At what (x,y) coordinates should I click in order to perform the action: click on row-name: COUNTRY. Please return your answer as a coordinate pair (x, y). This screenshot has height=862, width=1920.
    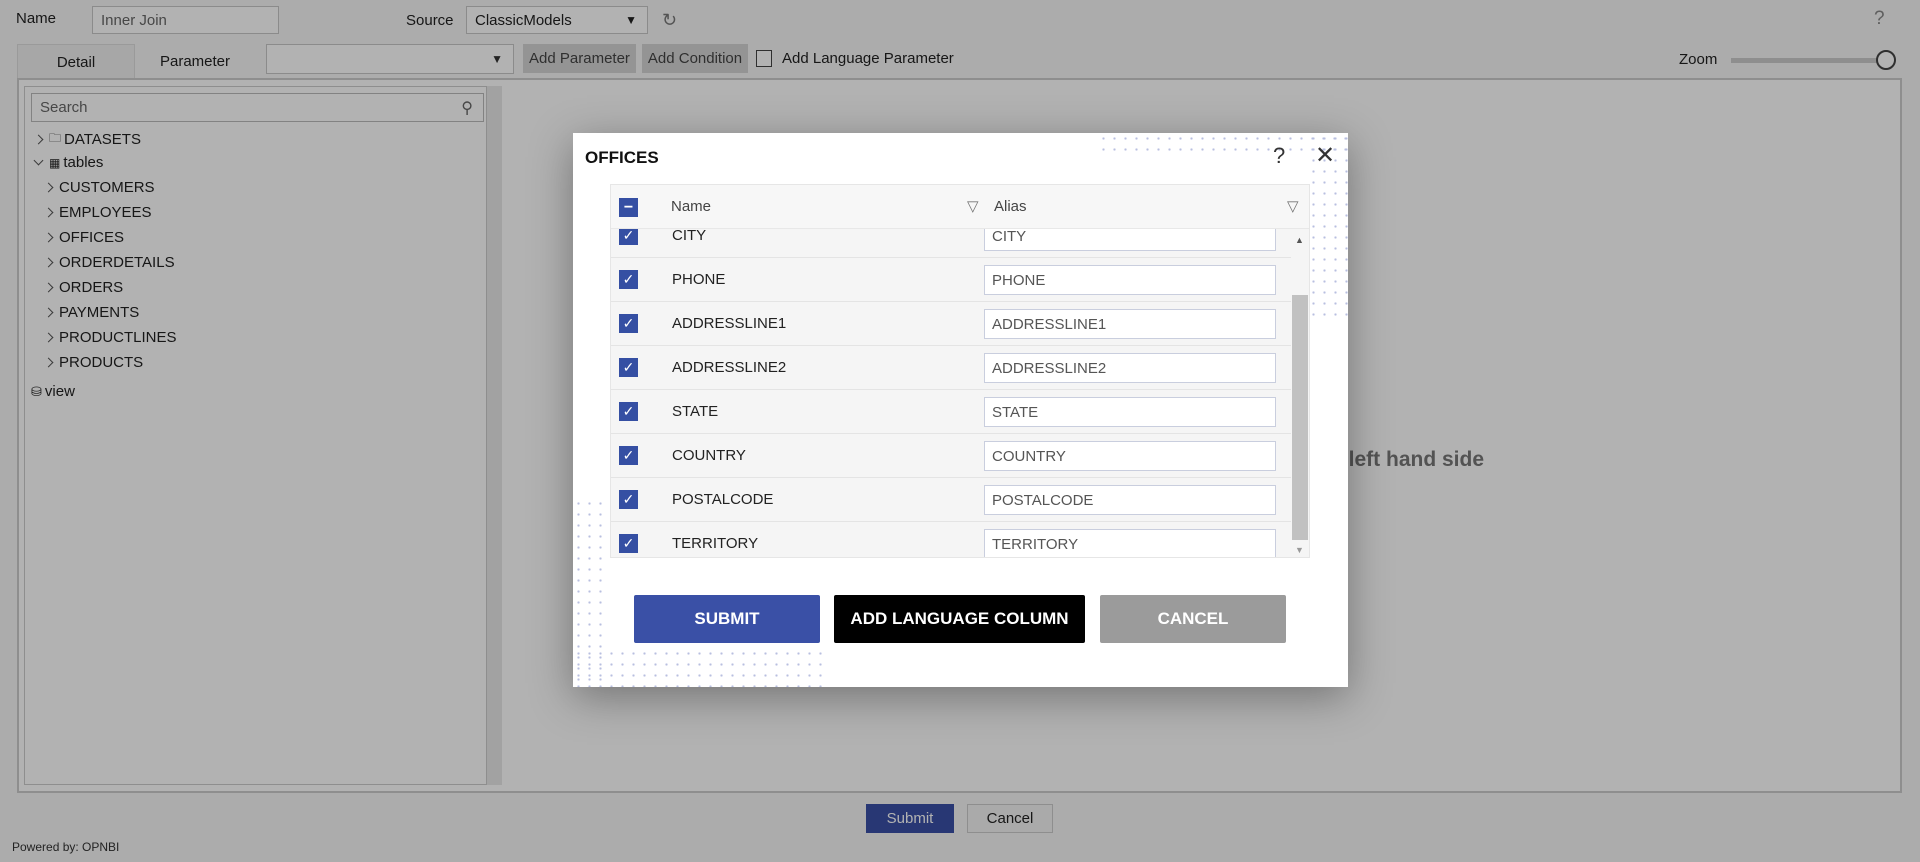
    Looking at the image, I should click on (709, 455).